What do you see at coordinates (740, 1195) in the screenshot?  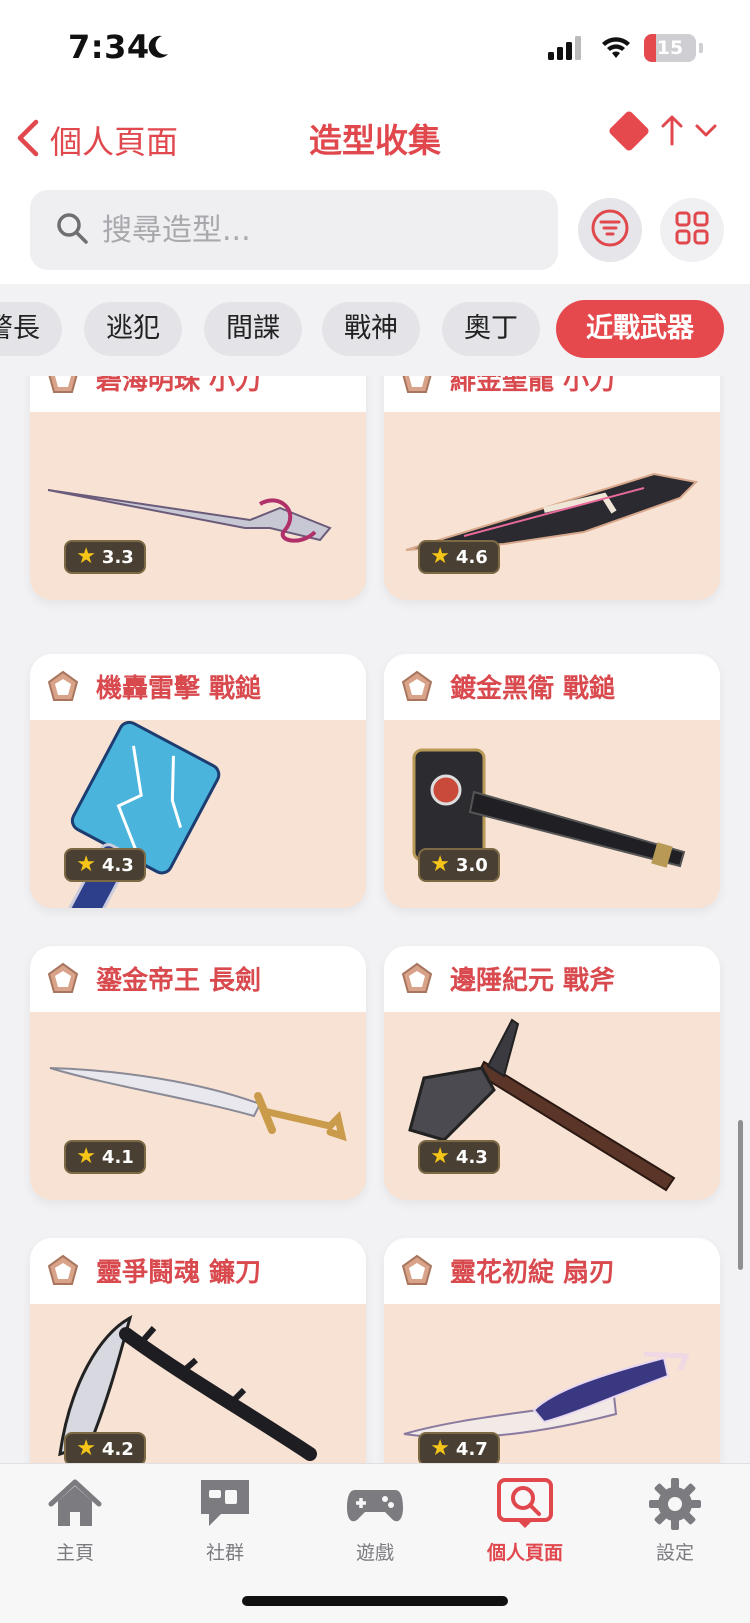 I see `scroll-indicator` at bounding box center [740, 1195].